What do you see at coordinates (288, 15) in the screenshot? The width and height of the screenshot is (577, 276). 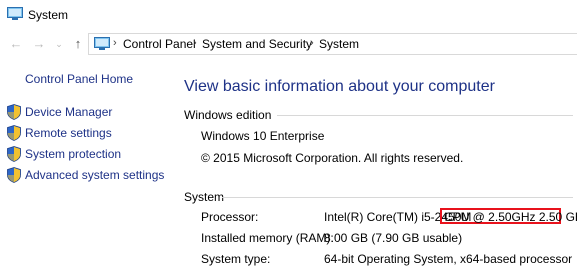 I see `title-bar: System` at bounding box center [288, 15].